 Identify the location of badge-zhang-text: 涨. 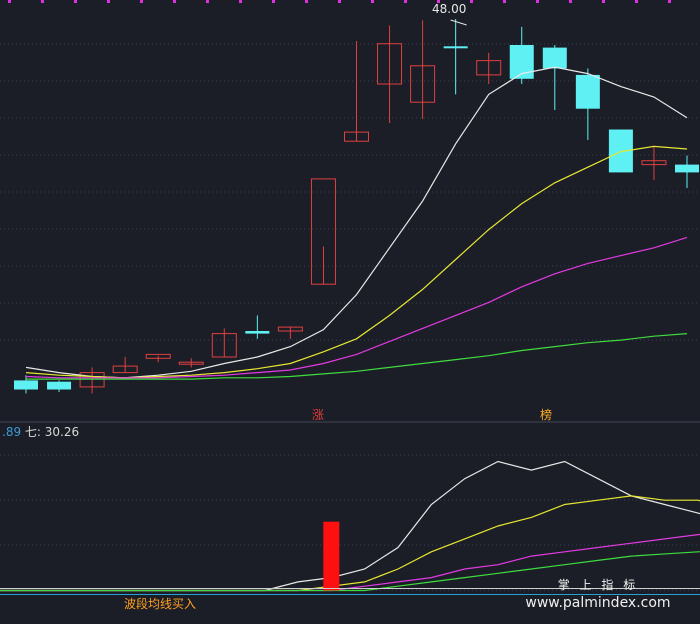
(318, 415).